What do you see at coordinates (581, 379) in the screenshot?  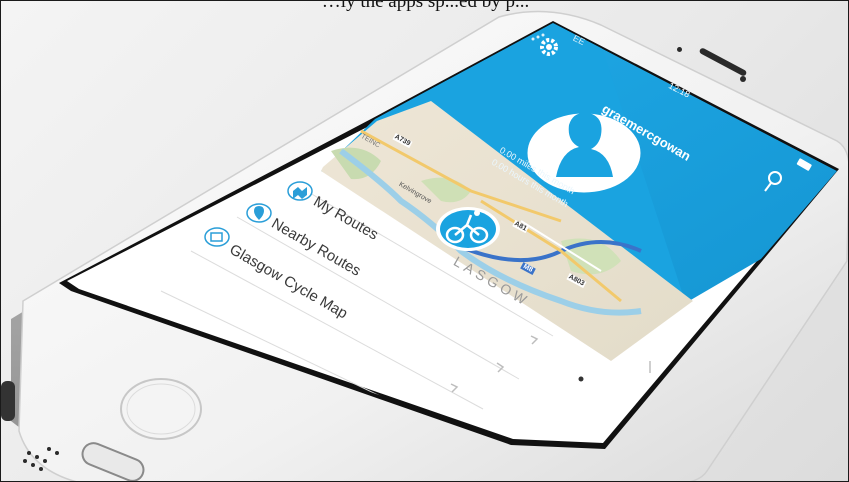 I see `microphone-hole` at bounding box center [581, 379].